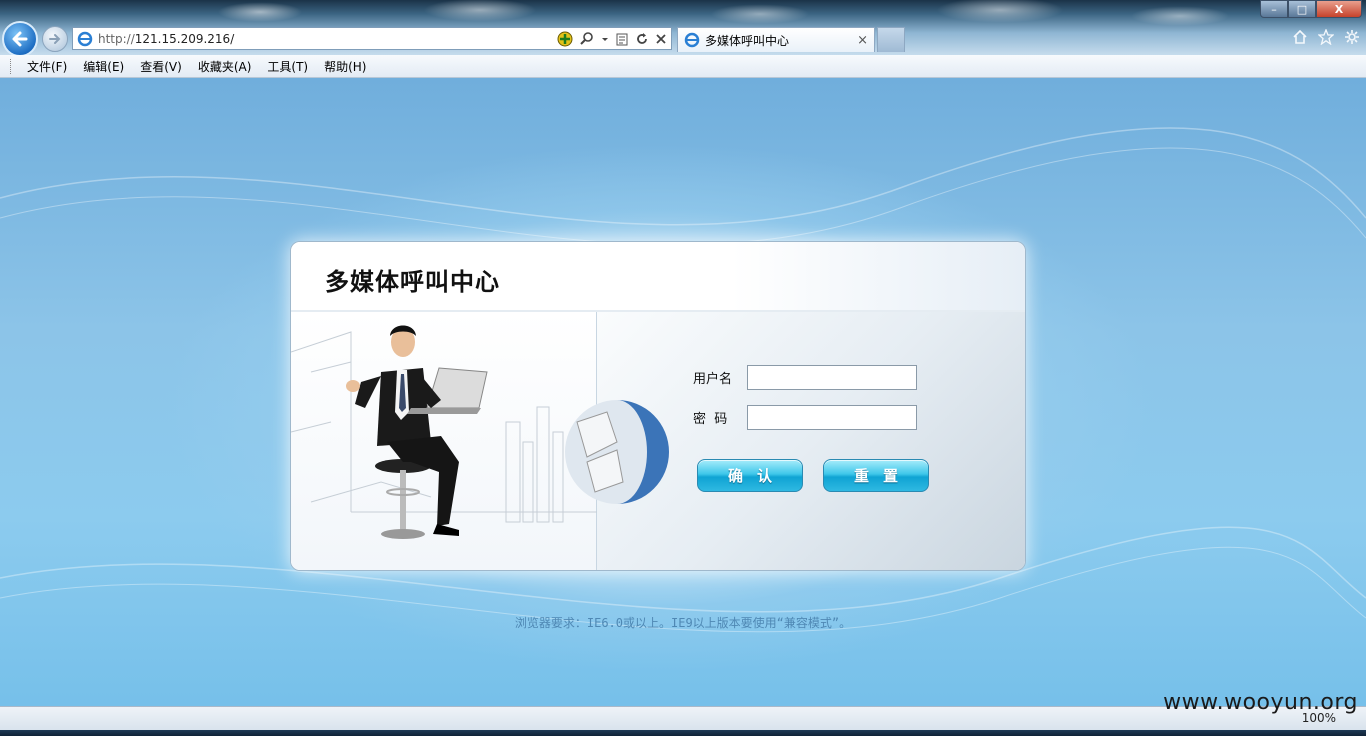  What do you see at coordinates (658, 277) in the screenshot?
I see `login-header: 多媒体呼叫中心` at bounding box center [658, 277].